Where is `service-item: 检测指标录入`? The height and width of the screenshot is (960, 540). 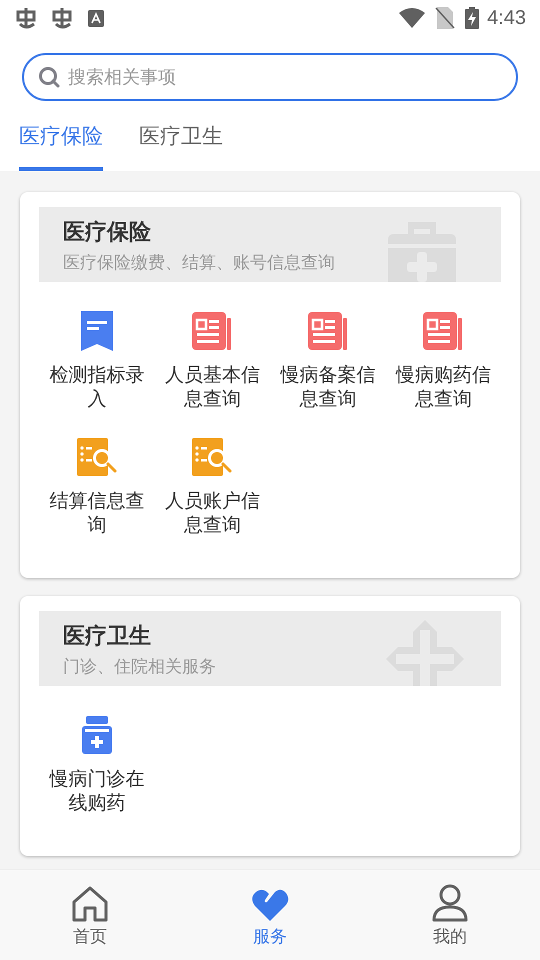 service-item: 检测指标录入 is located at coordinates (96, 361).